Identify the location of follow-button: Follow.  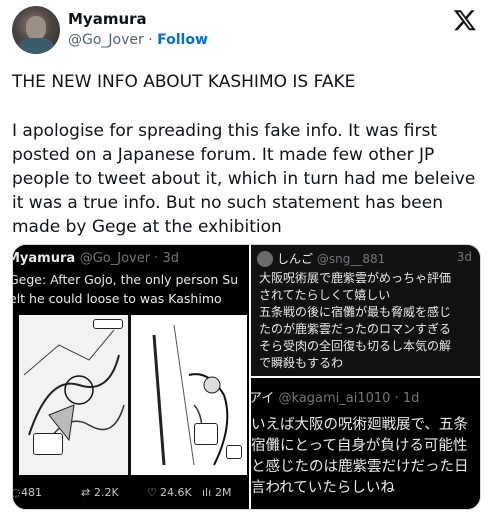
(182, 40).